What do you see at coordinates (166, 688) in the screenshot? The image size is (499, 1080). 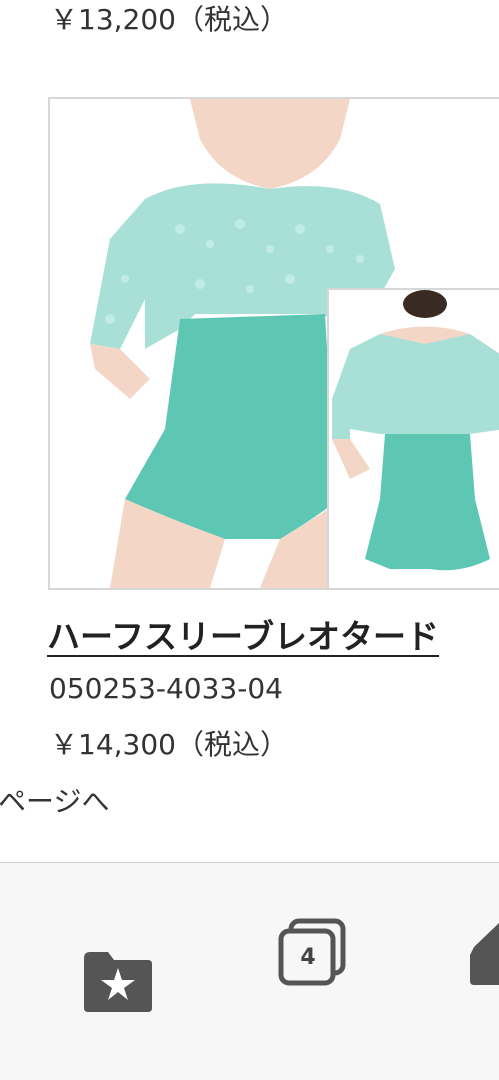 I see `product-code: 050253-4033-04` at bounding box center [166, 688].